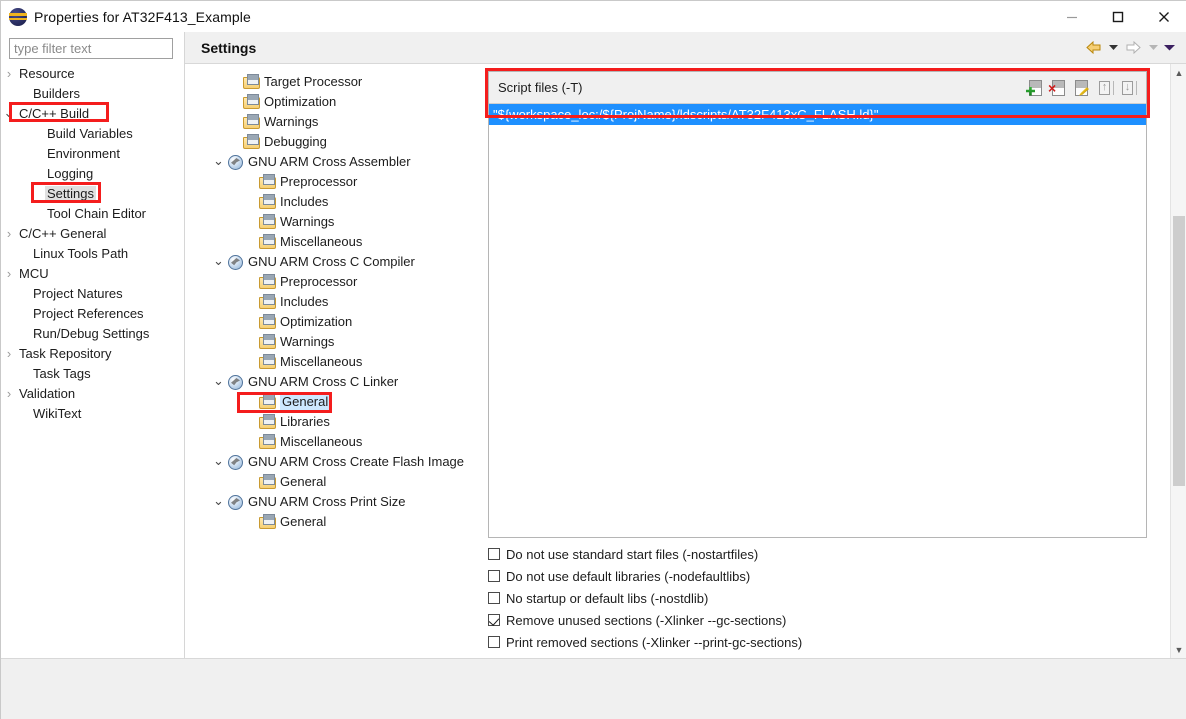 This screenshot has width=1186, height=719. What do you see at coordinates (92, 73) in the screenshot?
I see `sidebar-item-resource: › Resource` at bounding box center [92, 73].